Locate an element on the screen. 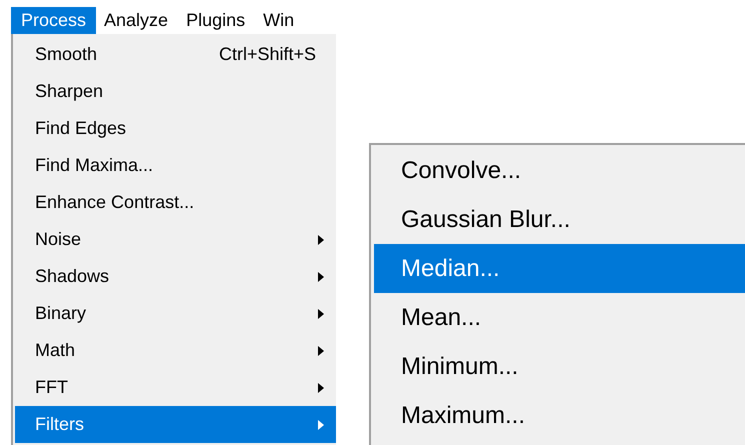 Image resolution: width=745 pixels, height=445 pixels. menu-item: Sharpen is located at coordinates (175, 91).